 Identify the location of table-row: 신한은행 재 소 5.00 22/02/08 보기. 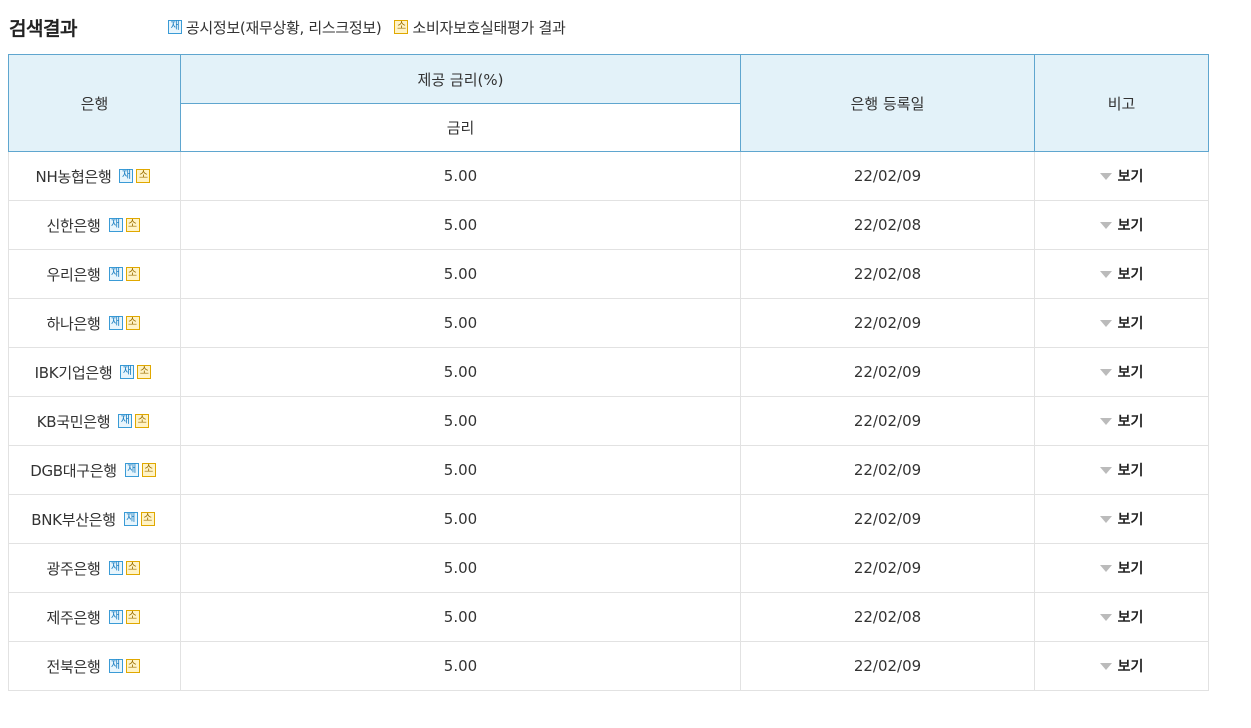
(608, 225).